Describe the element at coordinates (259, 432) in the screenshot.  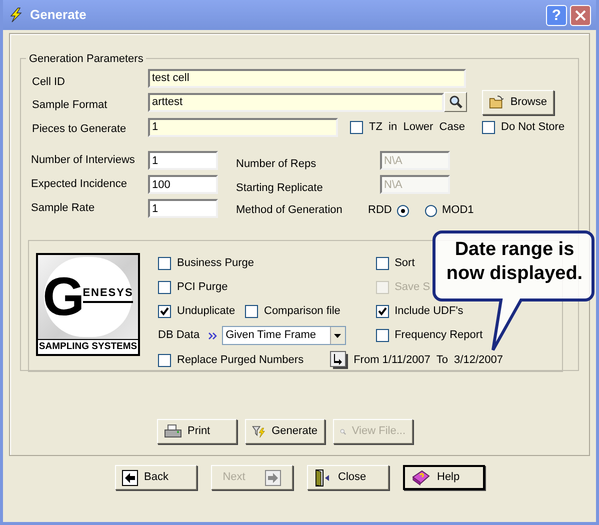
I see `filter-bolt-icon` at that location.